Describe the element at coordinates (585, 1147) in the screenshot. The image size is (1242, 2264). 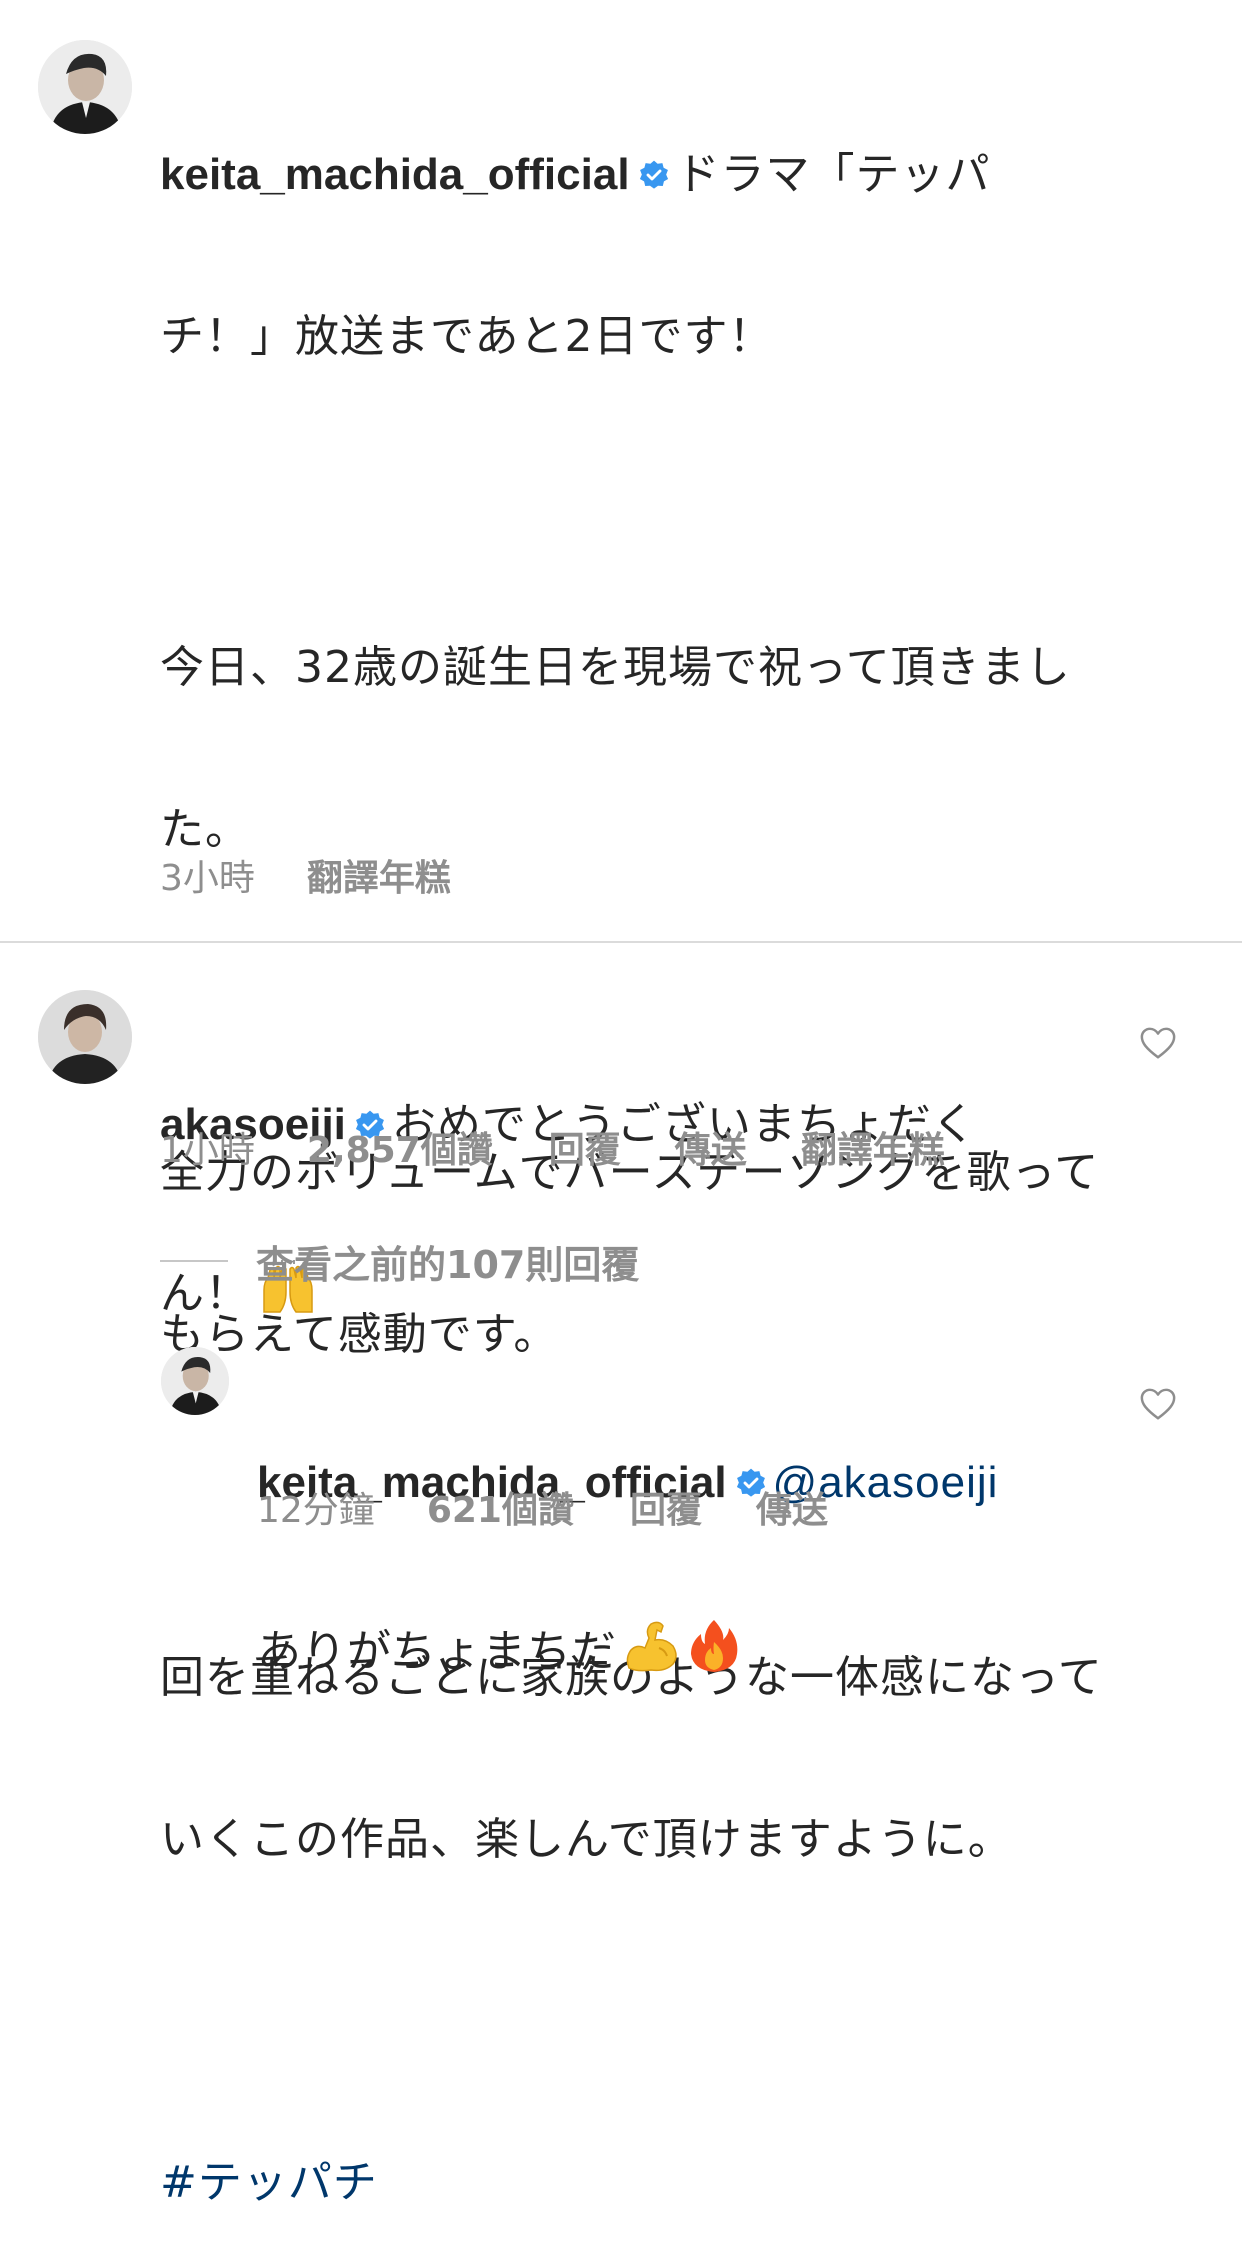
I see `comment-reply-button: 回覆` at that location.